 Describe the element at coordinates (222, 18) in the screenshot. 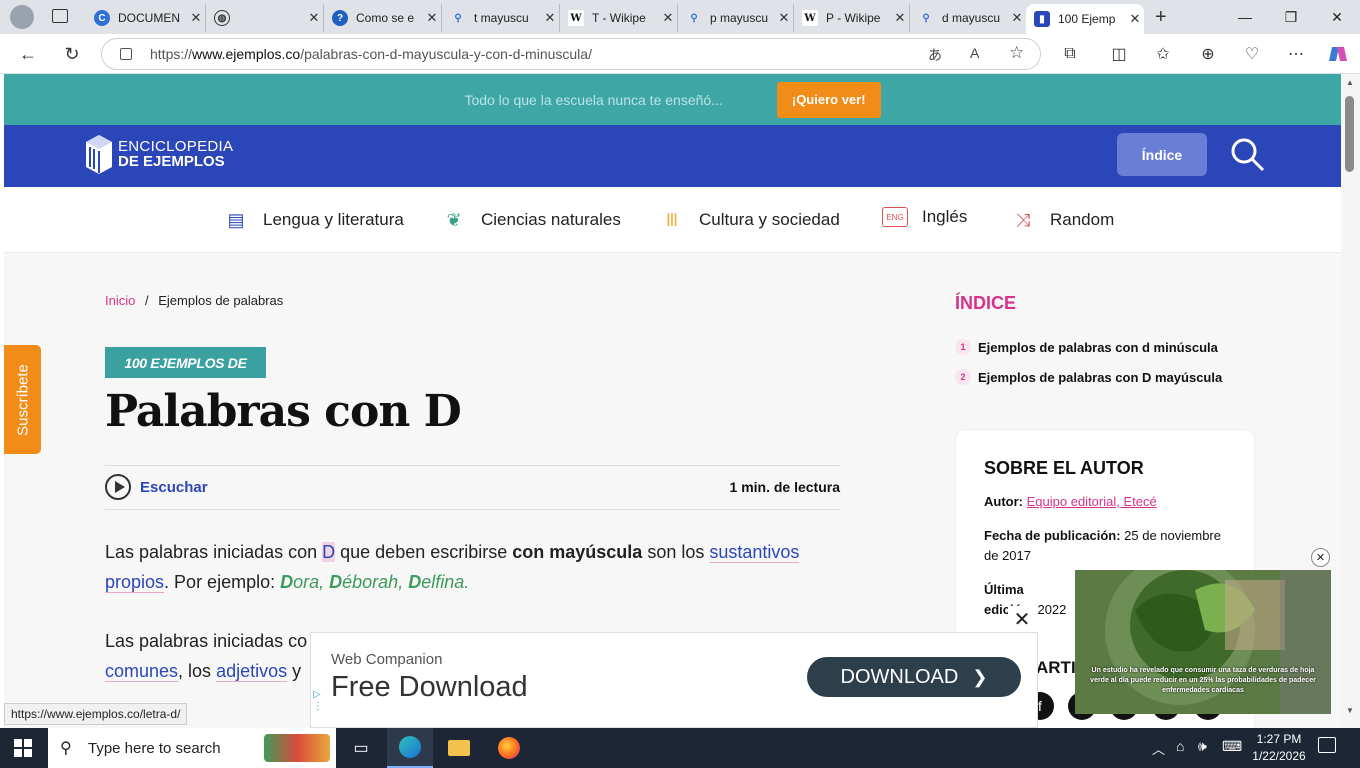

I see `globe-icon: ◍` at that location.